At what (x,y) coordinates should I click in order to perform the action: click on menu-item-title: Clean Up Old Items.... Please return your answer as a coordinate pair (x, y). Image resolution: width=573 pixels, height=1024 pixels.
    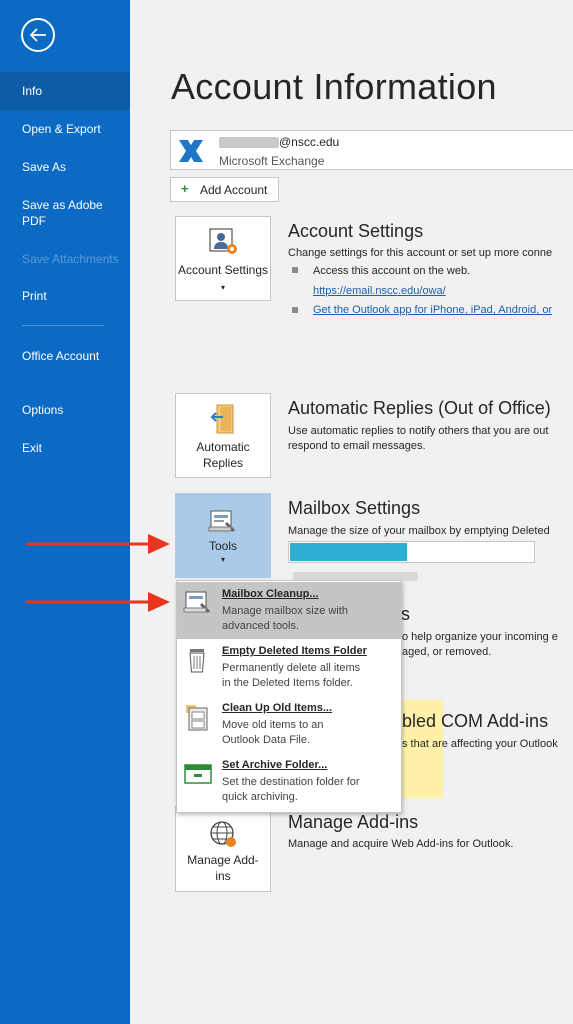
    Looking at the image, I should click on (277, 708).